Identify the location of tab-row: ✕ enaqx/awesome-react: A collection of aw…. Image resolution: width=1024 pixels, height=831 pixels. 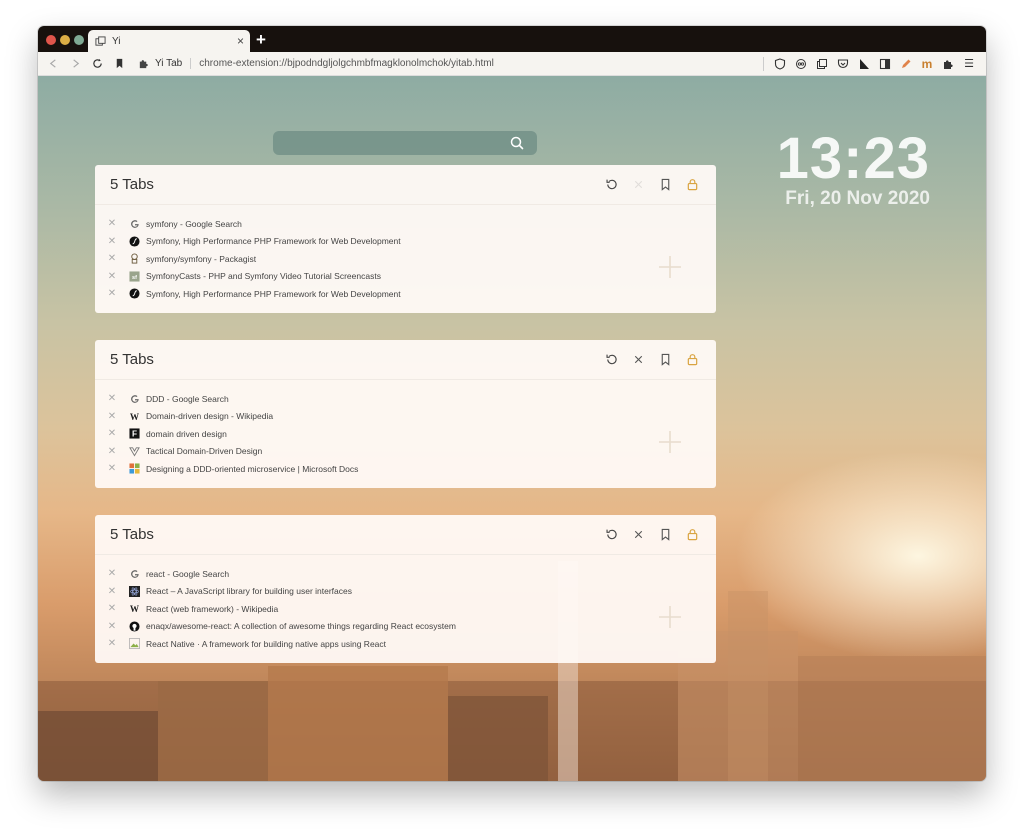
(367, 627).